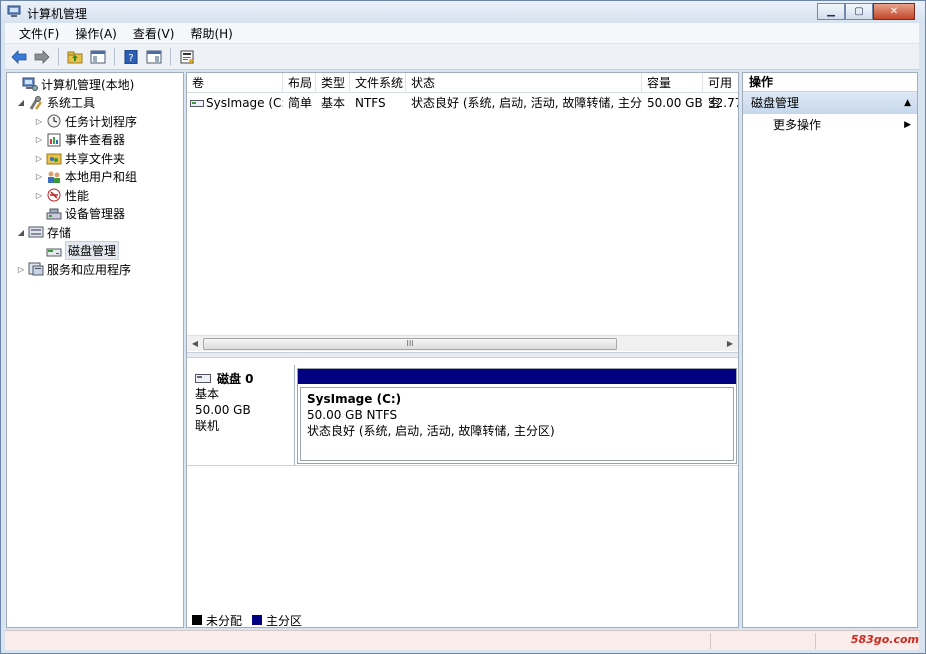 The image size is (926, 654). I want to click on minimize-icon: ▁, so click(831, 11).